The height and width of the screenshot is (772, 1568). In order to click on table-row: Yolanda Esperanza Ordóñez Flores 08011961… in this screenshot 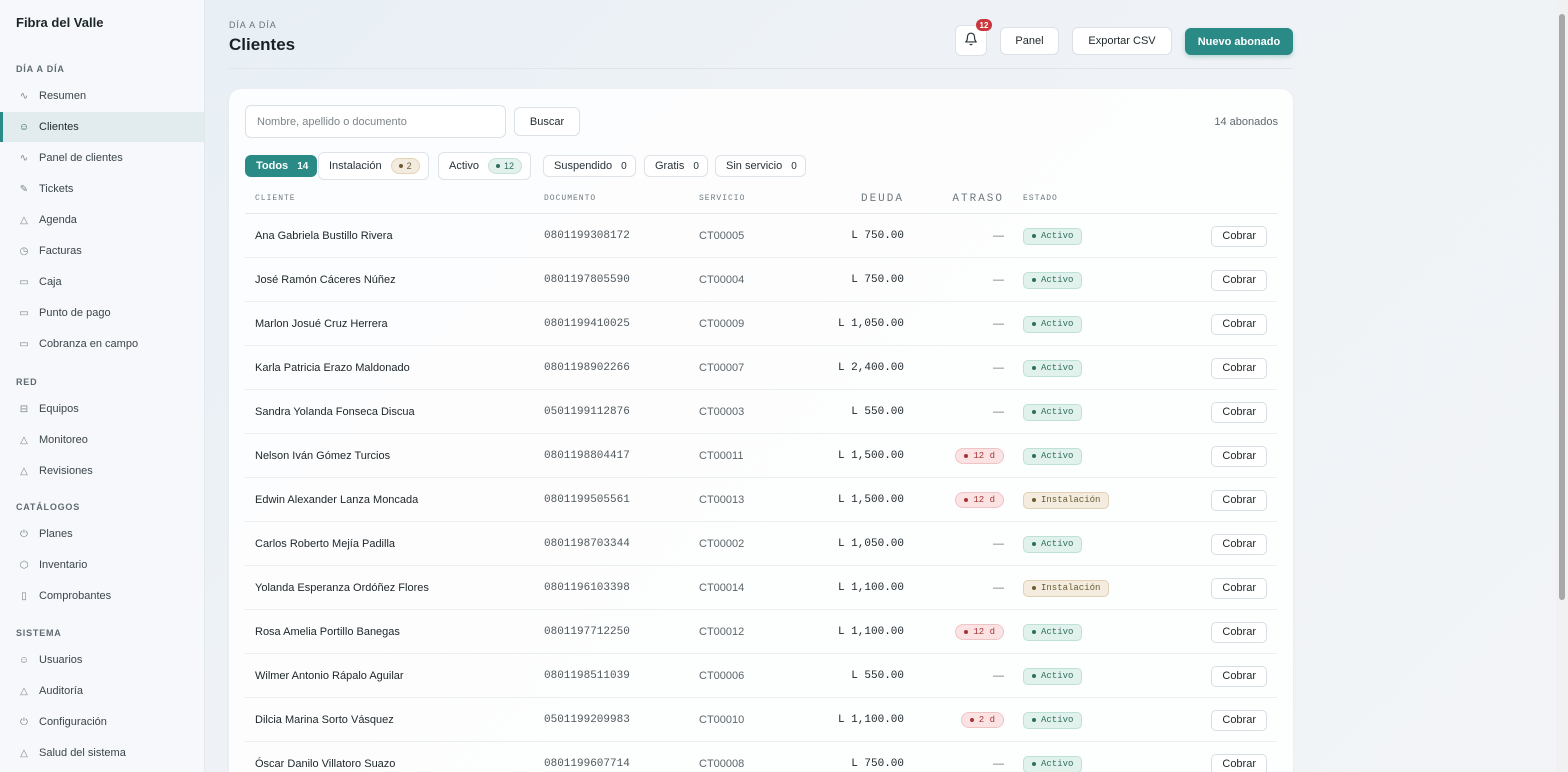, I will do `click(761, 588)`.